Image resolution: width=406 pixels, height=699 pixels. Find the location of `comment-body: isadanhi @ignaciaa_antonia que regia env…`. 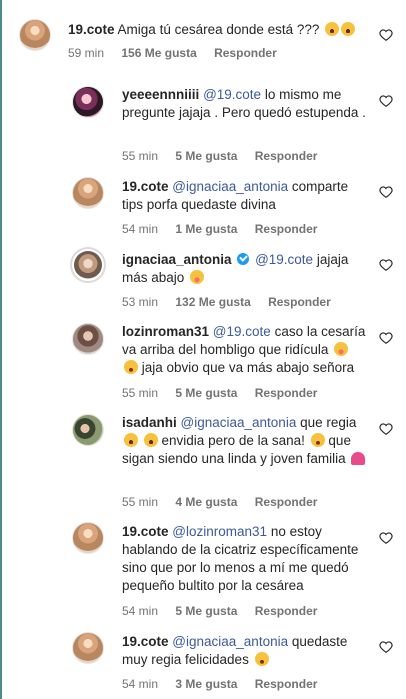

comment-body: isadanhi @ignaciaa_antonia que regia env… is located at coordinates (244, 441).